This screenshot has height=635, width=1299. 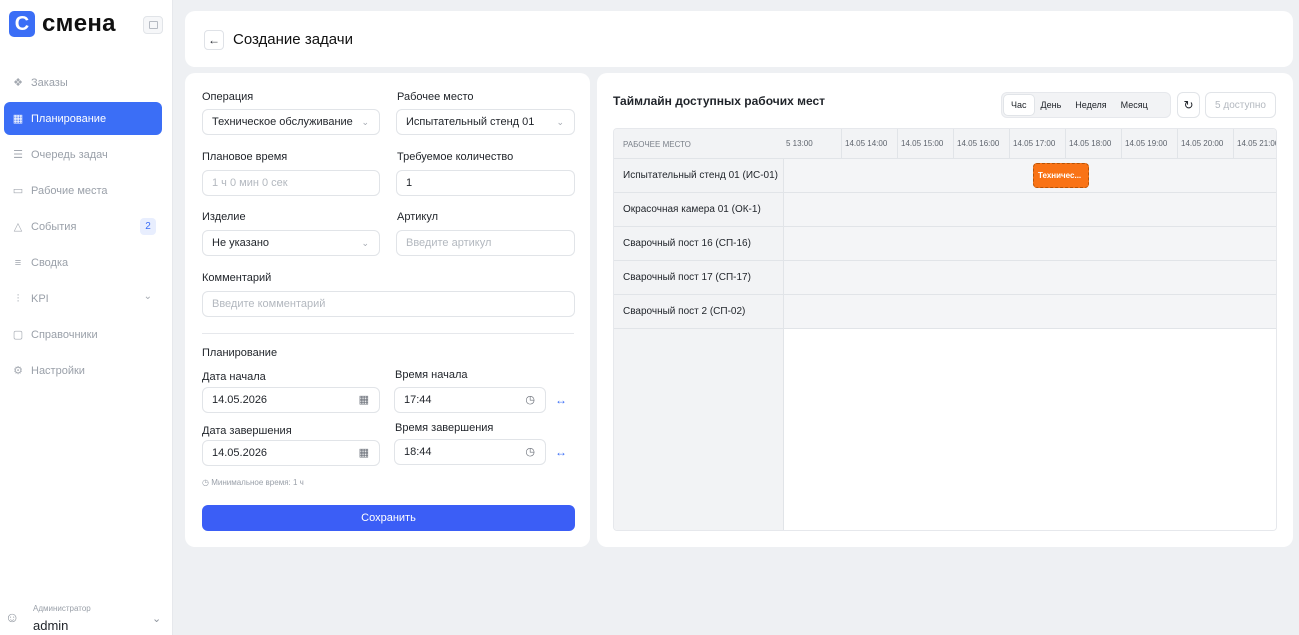 I want to click on required-qty-input: 1, so click(x=485, y=183).